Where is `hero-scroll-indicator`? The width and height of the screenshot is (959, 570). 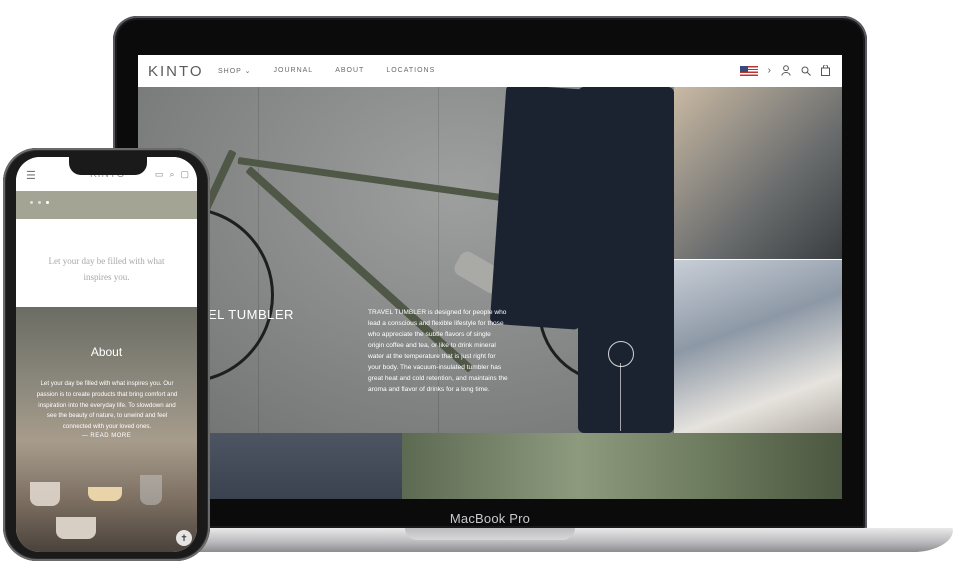 hero-scroll-indicator is located at coordinates (621, 354).